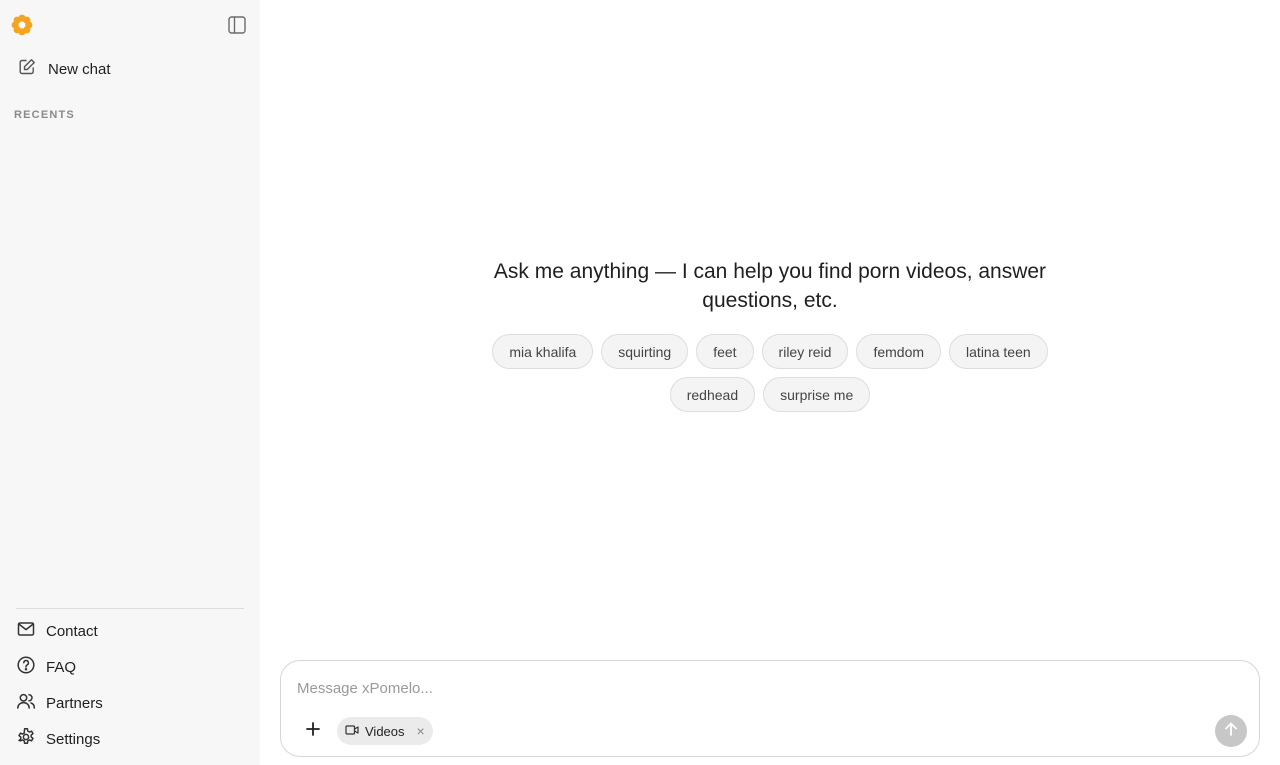 The width and height of the screenshot is (1280, 765). I want to click on suggestion-chip: feet, so click(725, 351).